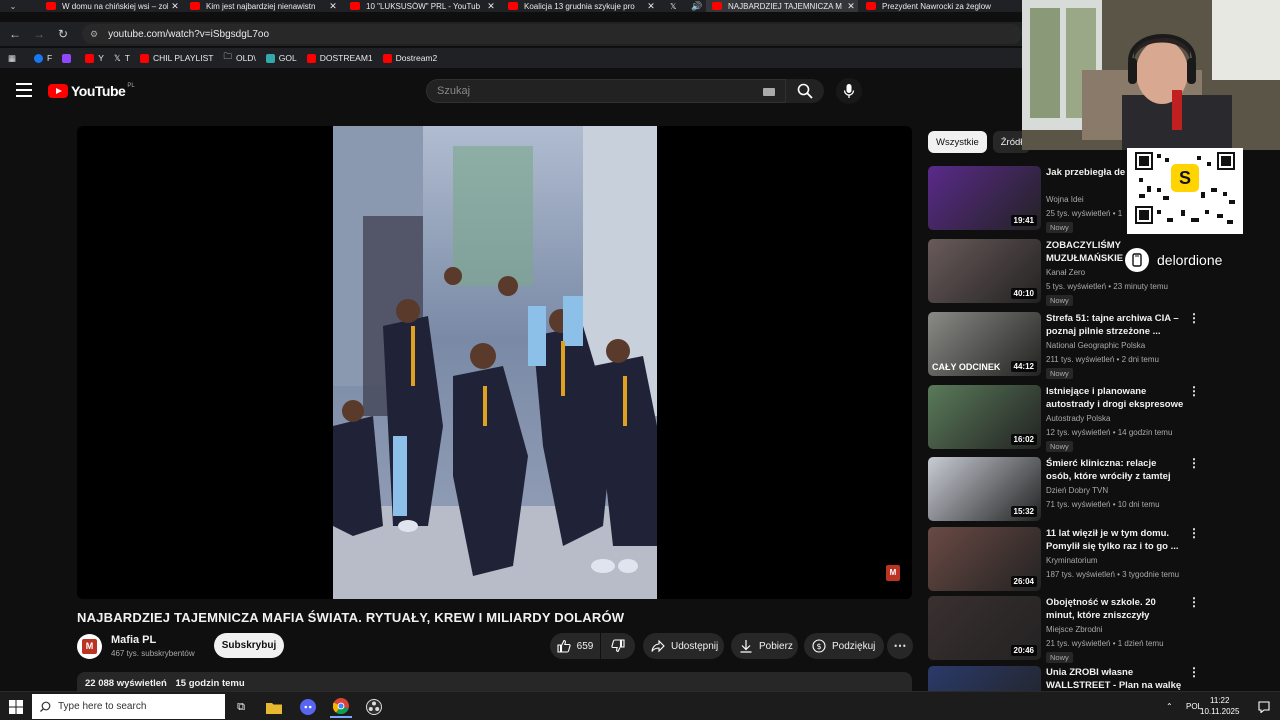  What do you see at coordinates (764, 646) in the screenshot?
I see `download-button: Pobierz` at bounding box center [764, 646].